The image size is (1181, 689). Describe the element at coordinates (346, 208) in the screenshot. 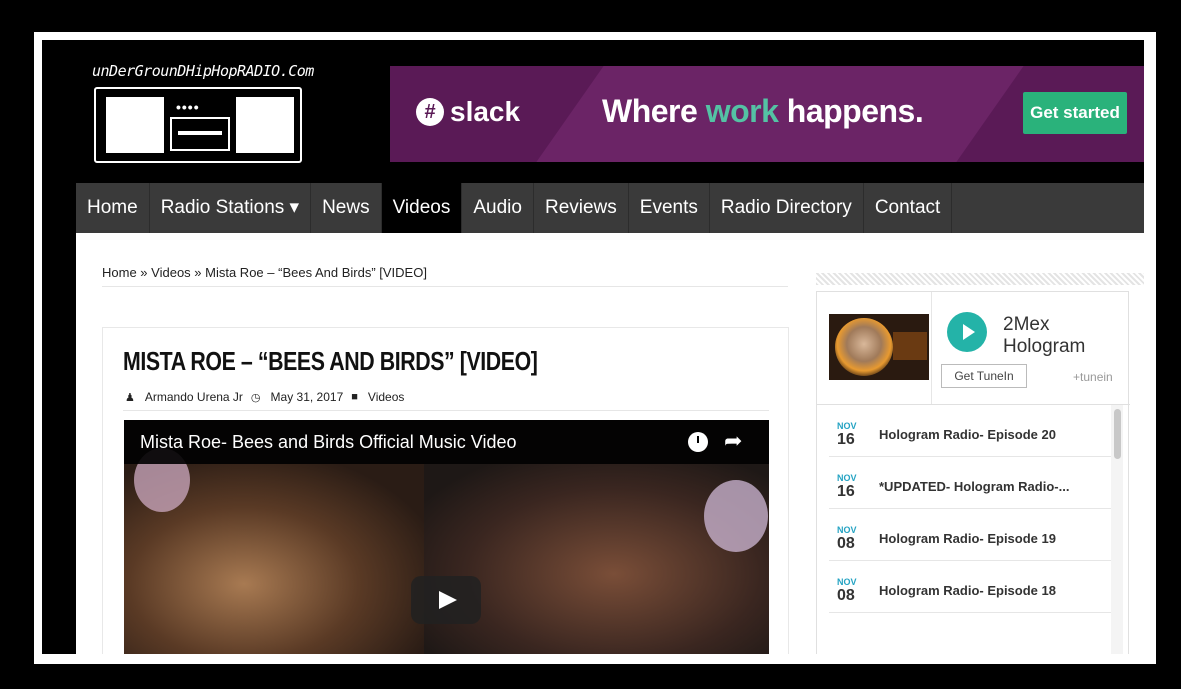

I see `nav-news: News` at that location.